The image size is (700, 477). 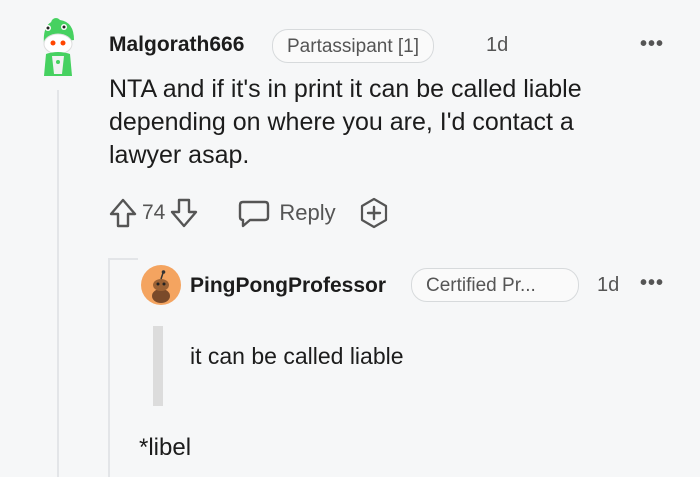 What do you see at coordinates (154, 212) in the screenshot?
I see `vote-count: 74` at bounding box center [154, 212].